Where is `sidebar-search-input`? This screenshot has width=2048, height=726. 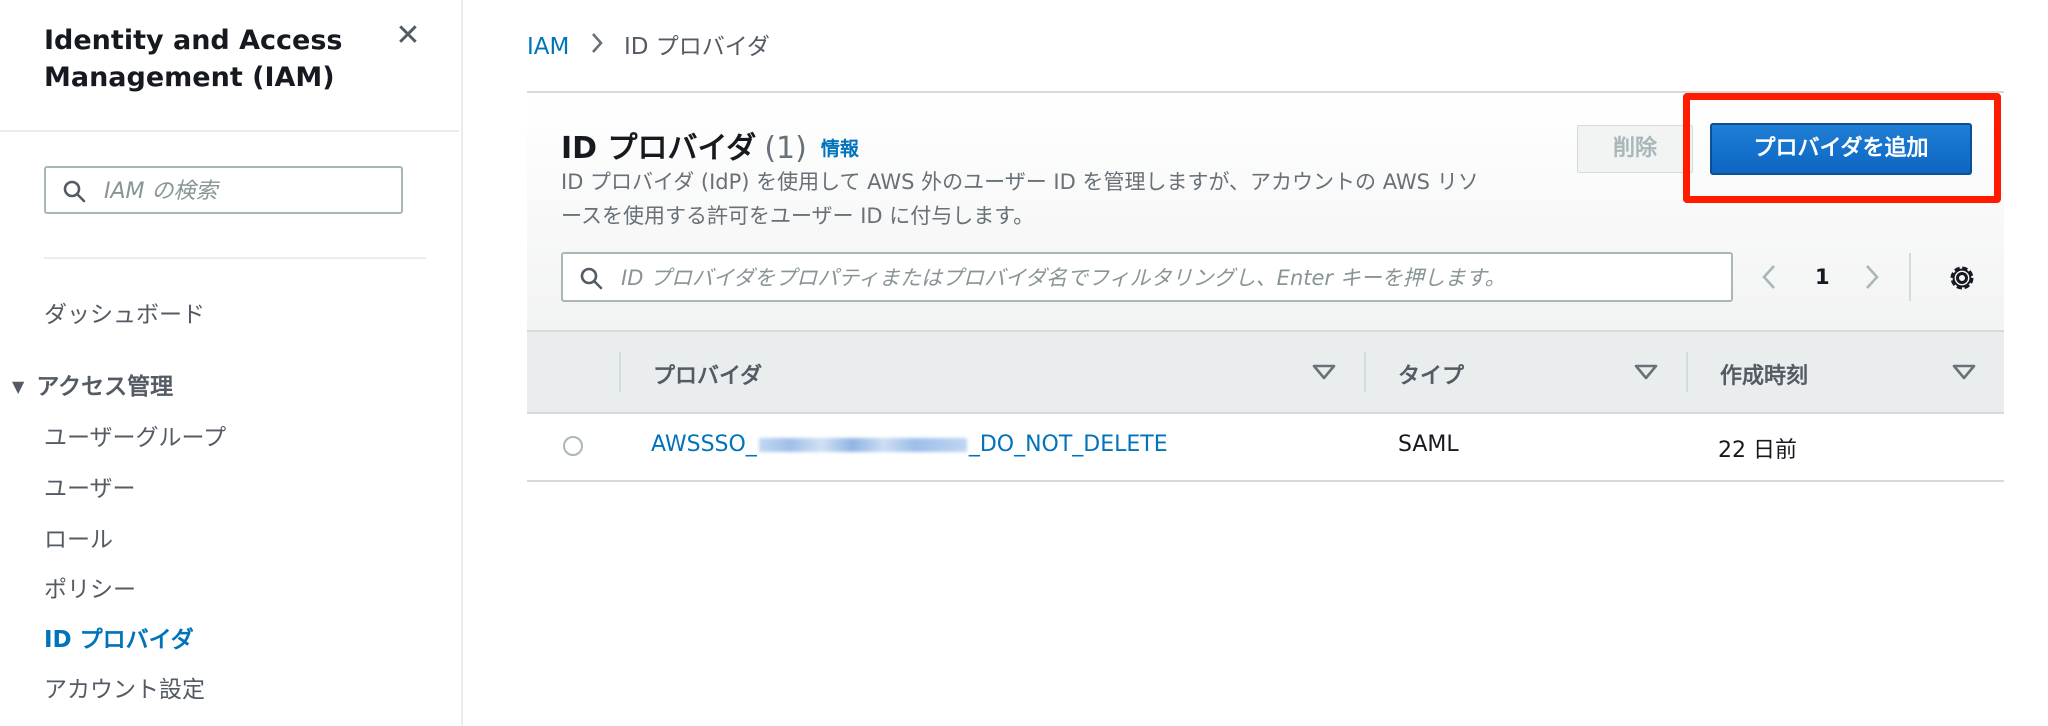
sidebar-search-input is located at coordinates (249, 191).